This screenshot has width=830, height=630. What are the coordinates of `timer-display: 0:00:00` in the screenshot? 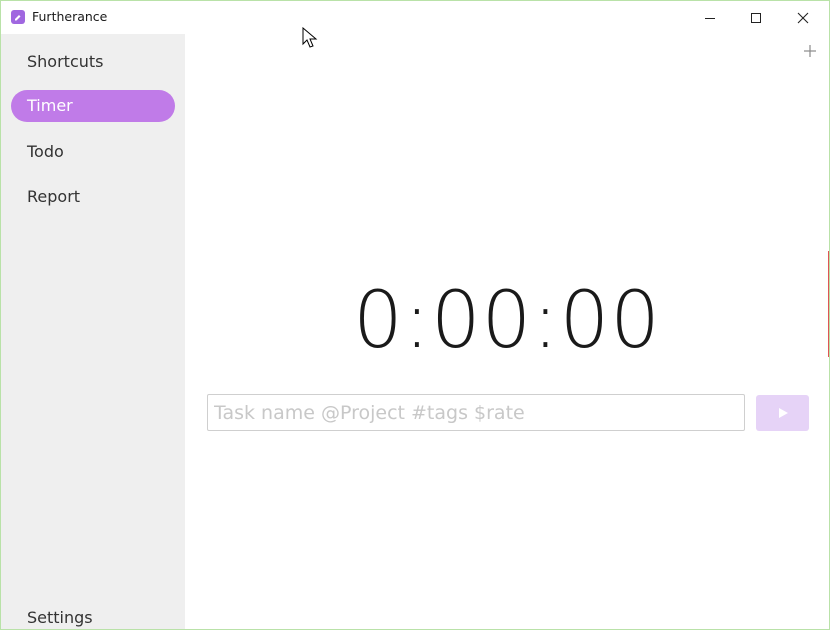 It's located at (507, 321).